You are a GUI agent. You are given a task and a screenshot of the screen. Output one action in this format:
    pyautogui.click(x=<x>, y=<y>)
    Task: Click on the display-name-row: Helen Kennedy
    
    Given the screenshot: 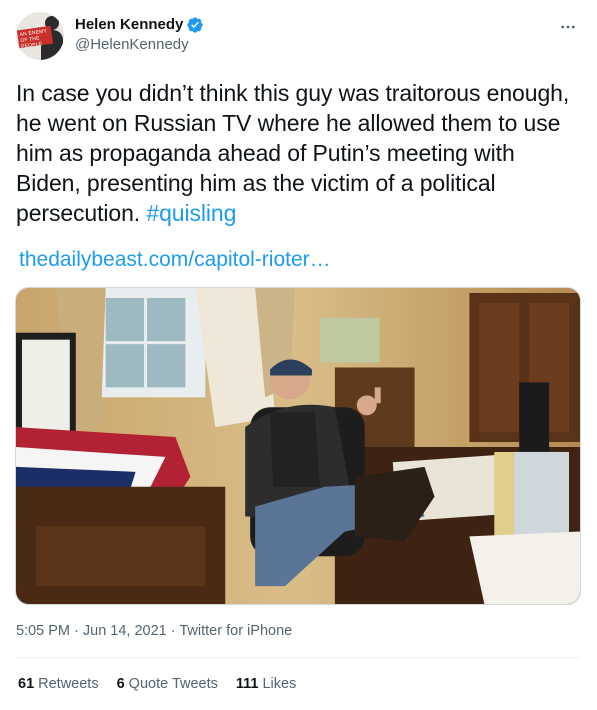 What is the action you would take?
    pyautogui.click(x=139, y=25)
    